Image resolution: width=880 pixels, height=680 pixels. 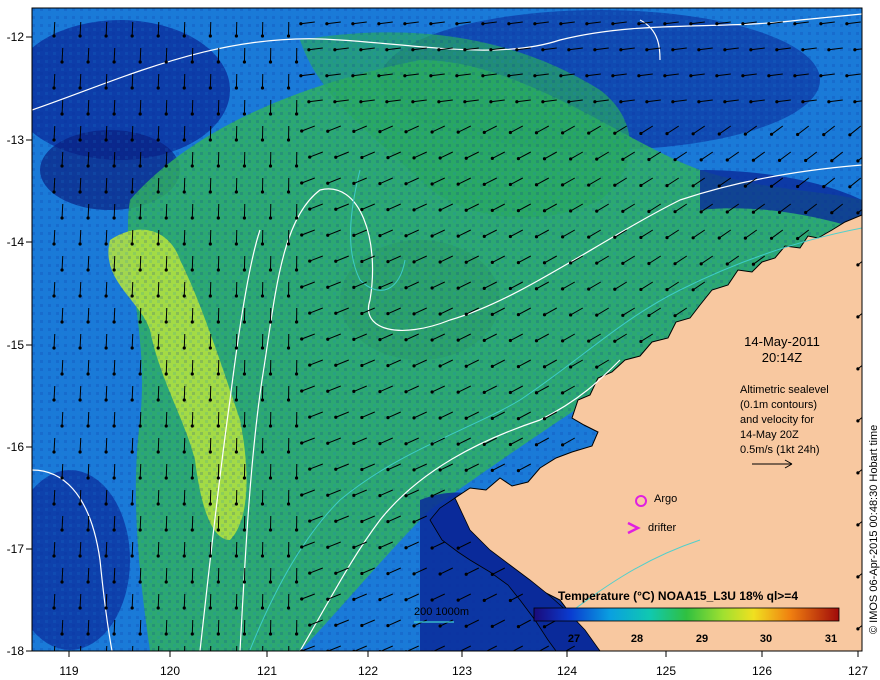 I want to click on argo-label: Argo, so click(x=665, y=499).